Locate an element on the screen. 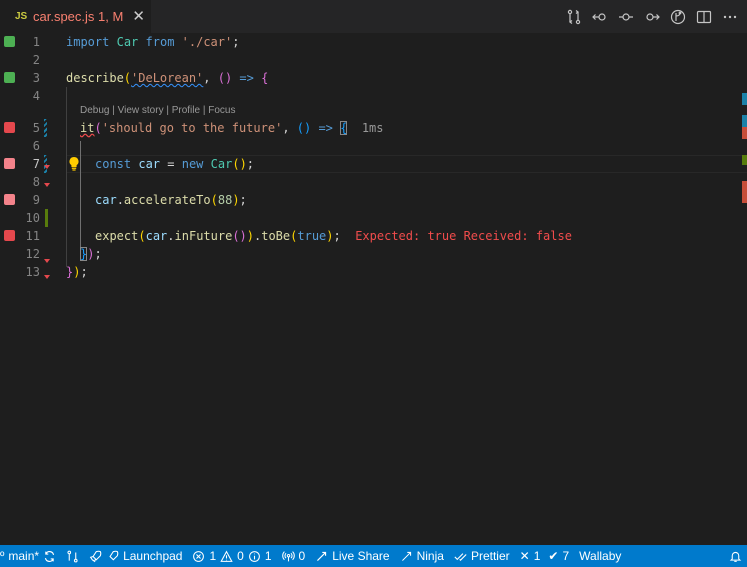  lightbulb-icon is located at coordinates (74, 164).